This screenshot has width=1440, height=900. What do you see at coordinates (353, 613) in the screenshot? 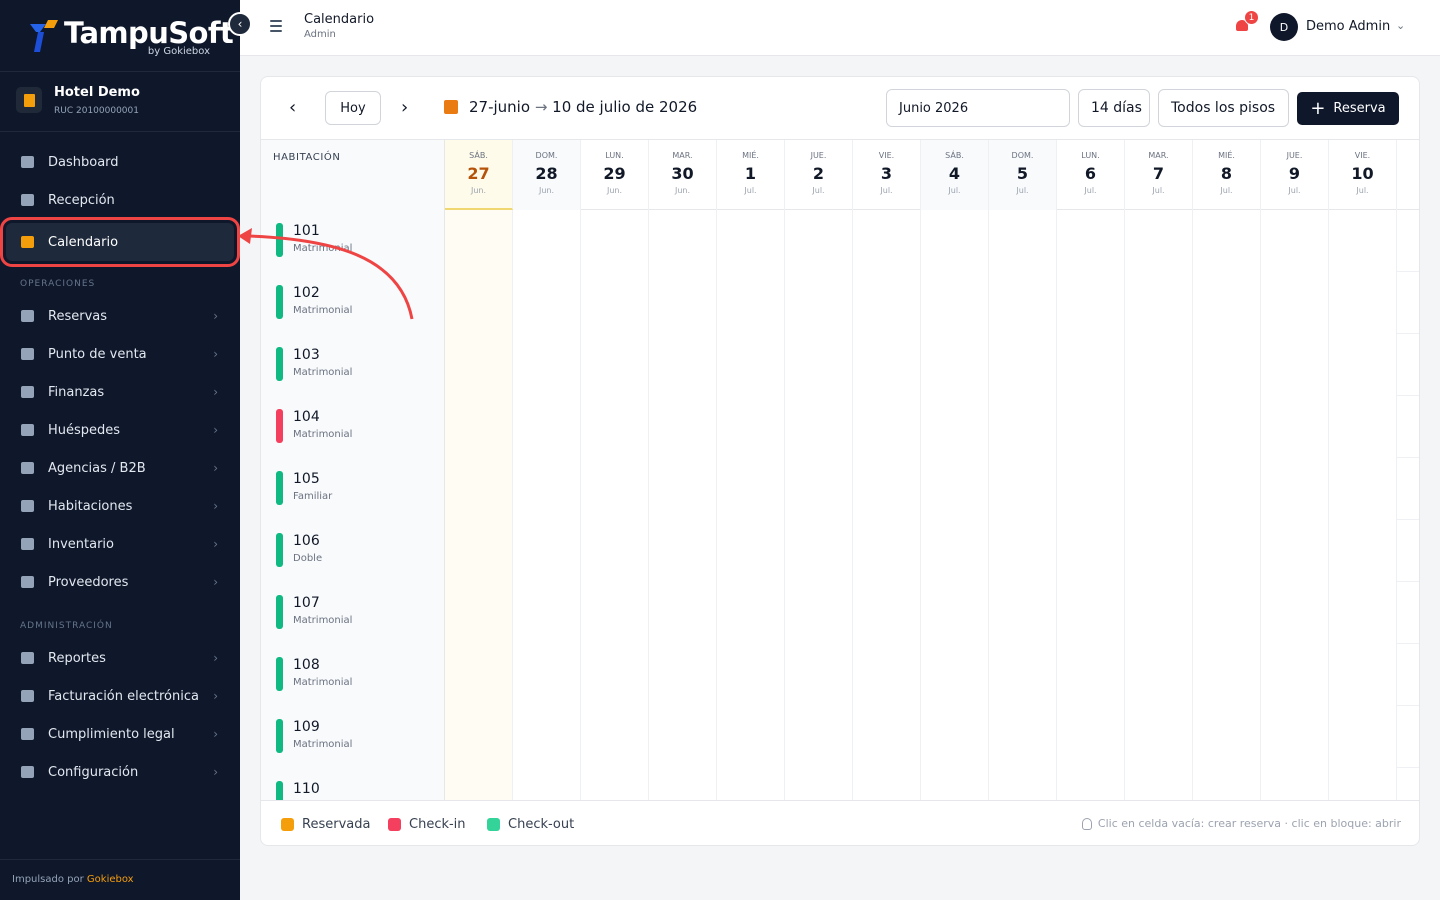
I see `room-label: 107 Matrimonial` at bounding box center [353, 613].